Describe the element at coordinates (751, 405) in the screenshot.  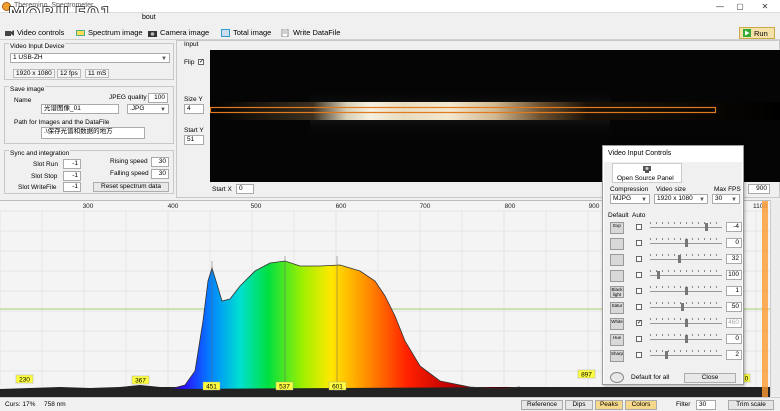
I see `trim-scale-button: Trim scale` at that location.